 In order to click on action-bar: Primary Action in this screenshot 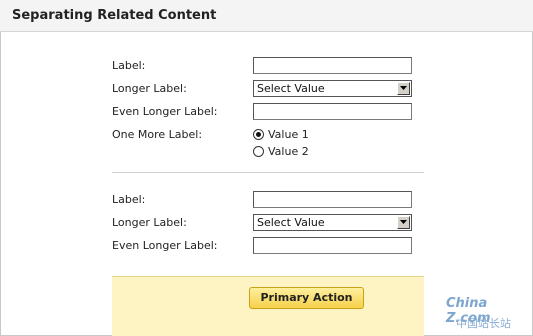, I will do `click(268, 306)`.